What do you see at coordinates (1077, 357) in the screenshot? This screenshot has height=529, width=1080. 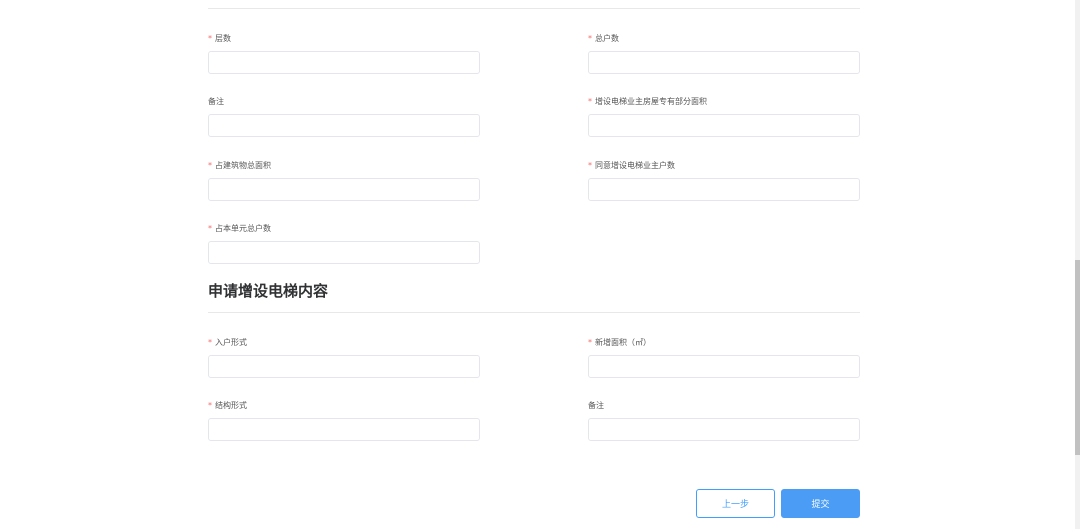 I see `scrollbar-thumb` at bounding box center [1077, 357].